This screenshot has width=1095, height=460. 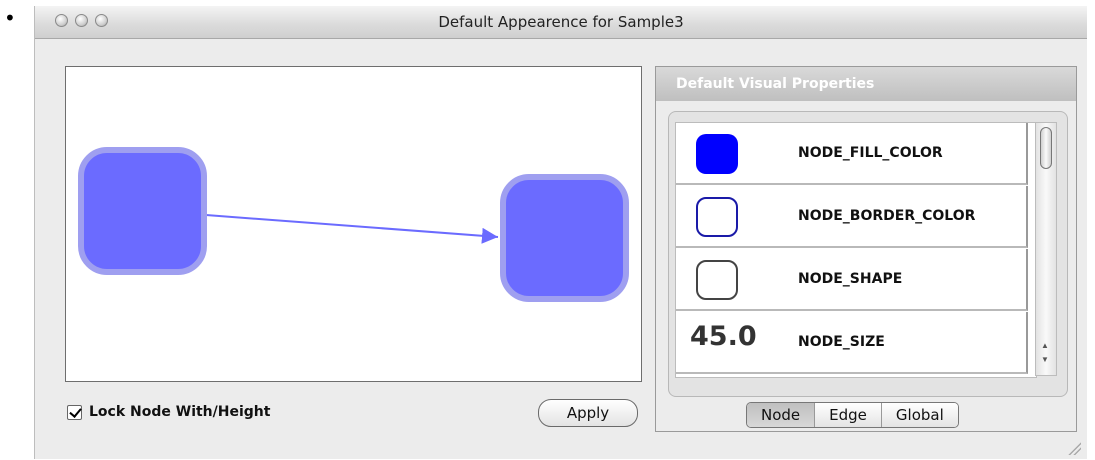 I want to click on lock-node-label: Lock Node With/Height, so click(x=180, y=412).